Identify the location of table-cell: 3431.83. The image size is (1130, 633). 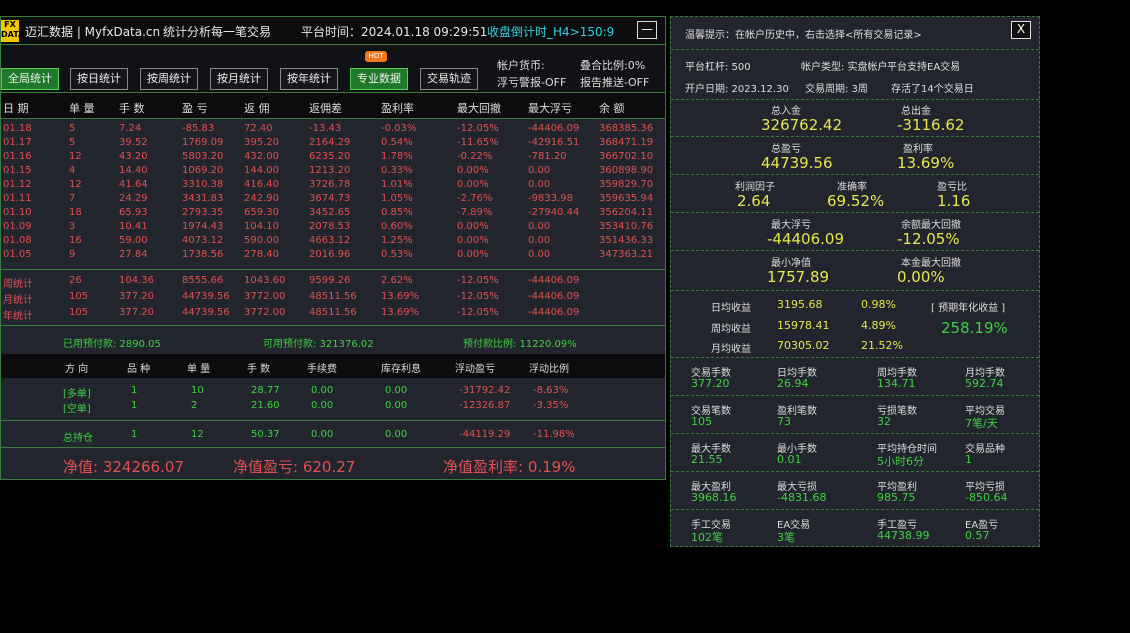
(203, 198).